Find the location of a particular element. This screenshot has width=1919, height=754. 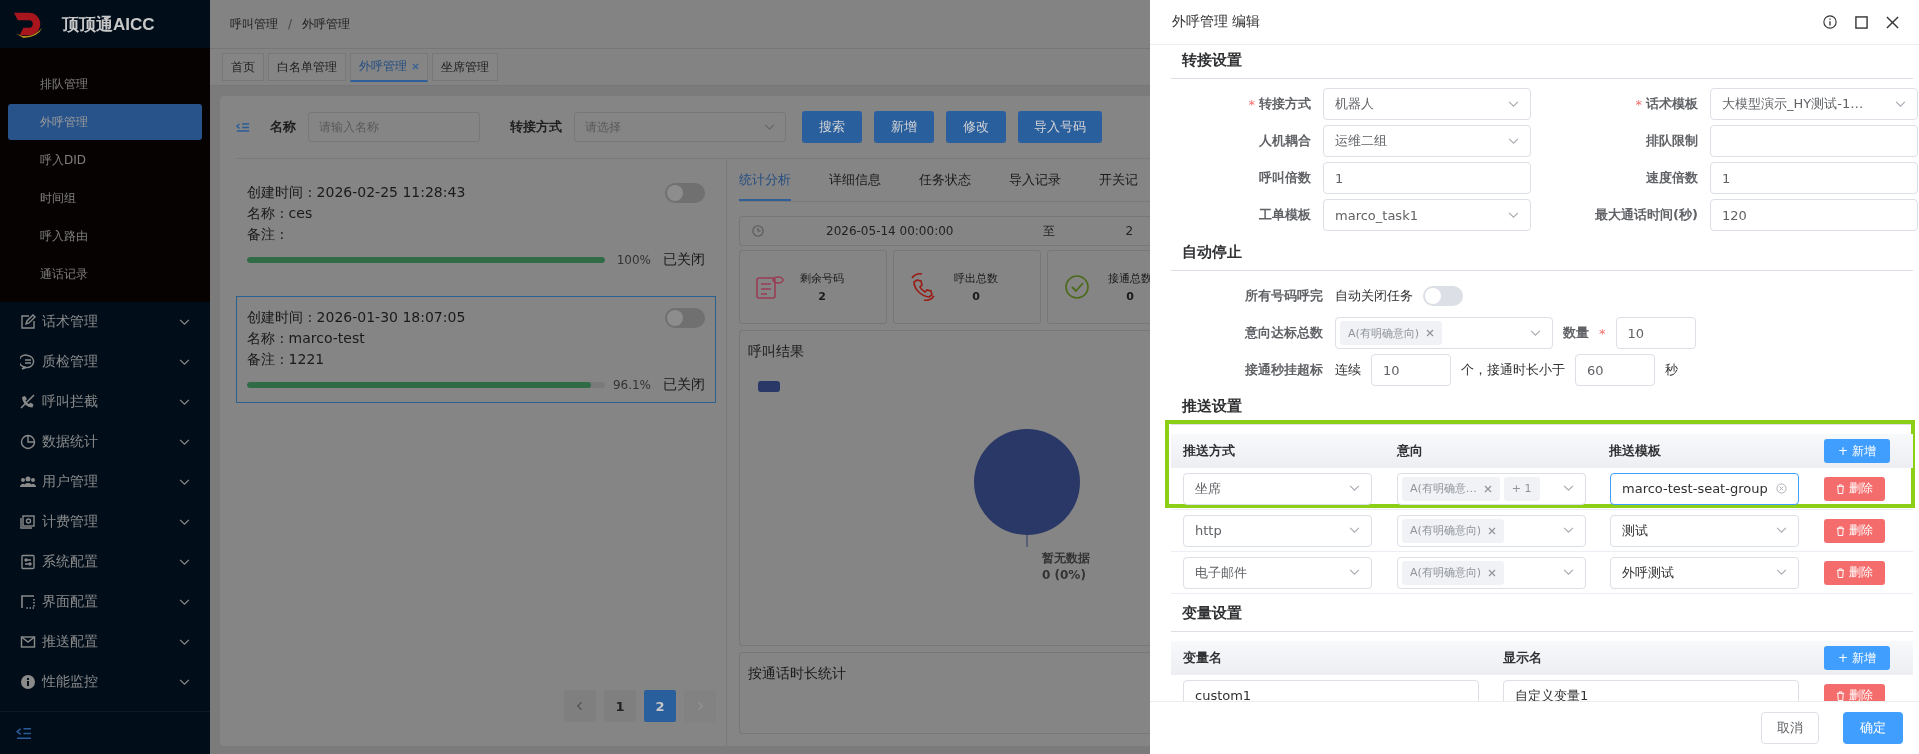

toolbar-button: 搜索 is located at coordinates (832, 127).